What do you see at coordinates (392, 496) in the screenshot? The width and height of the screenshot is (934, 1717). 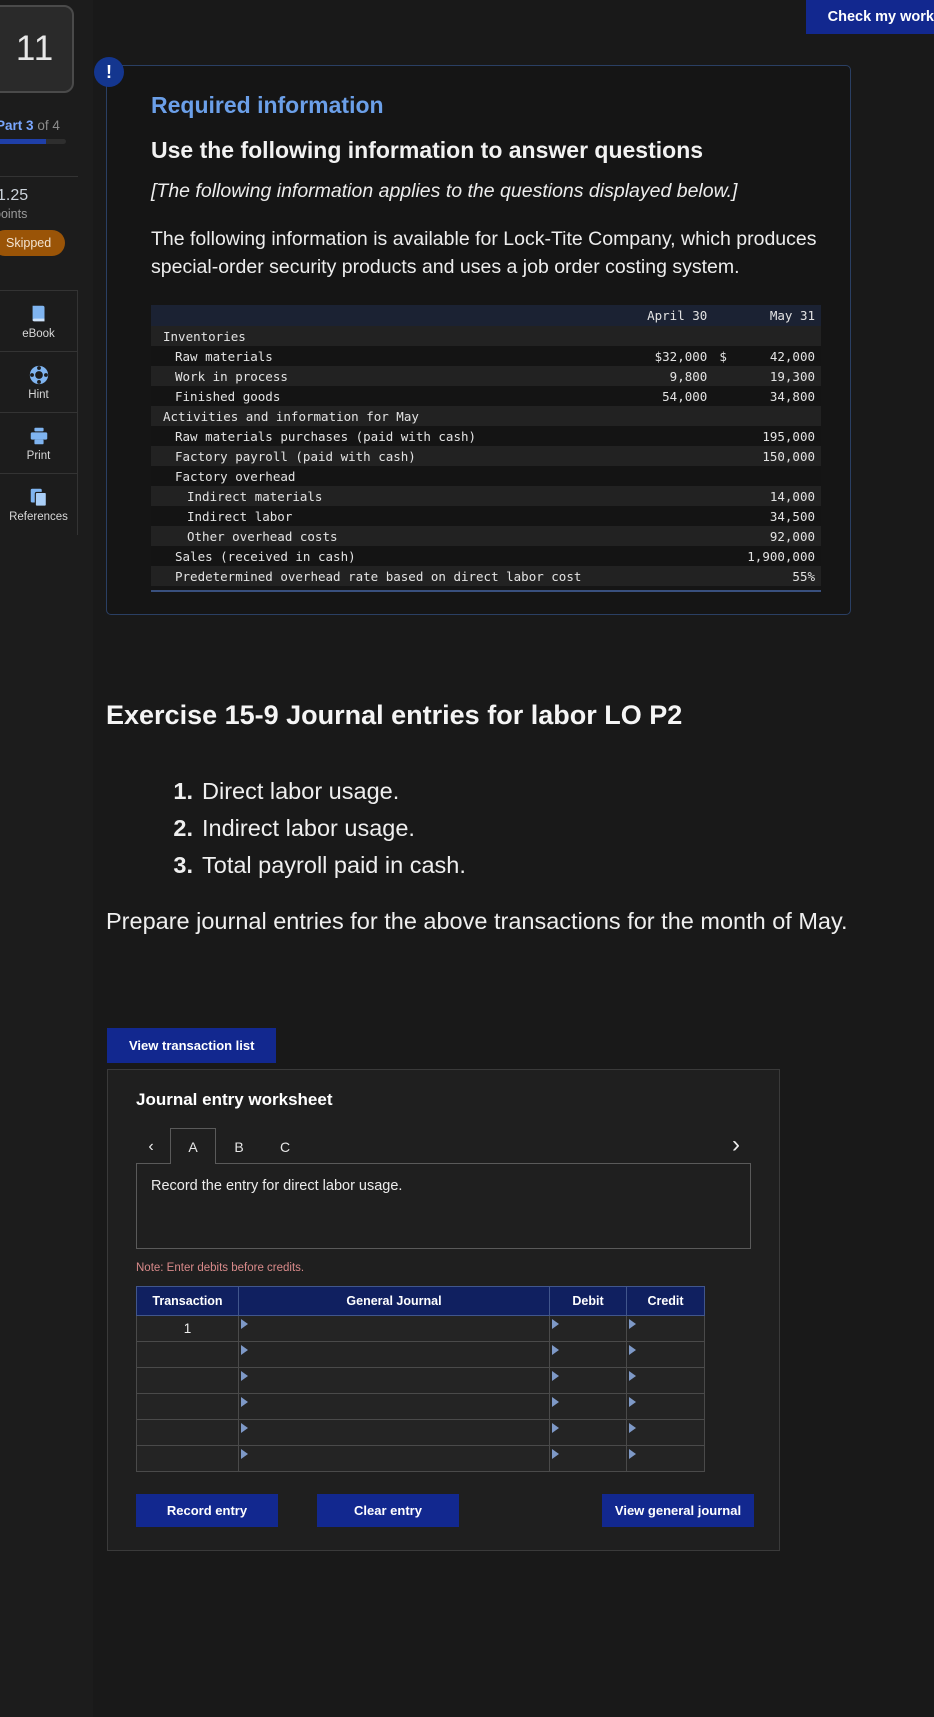 I see `info-row-label: Indirect materials` at bounding box center [392, 496].